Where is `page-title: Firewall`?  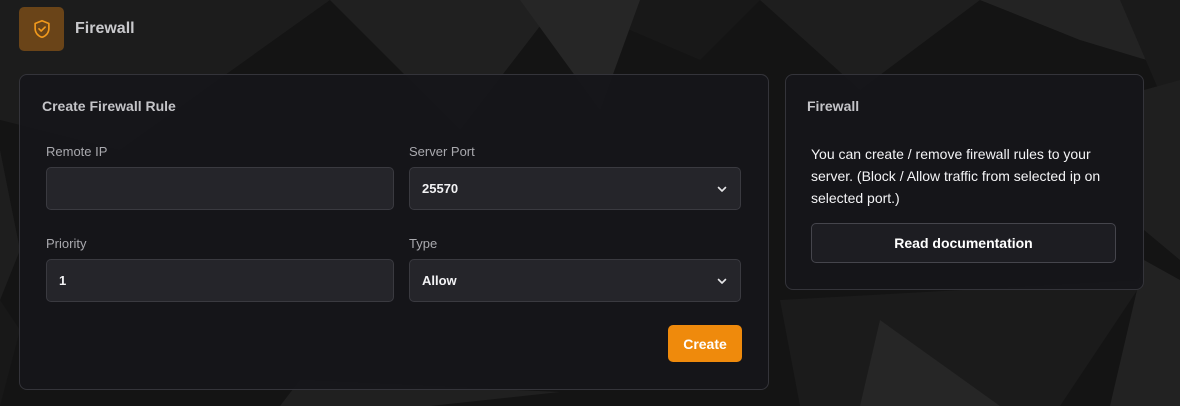
page-title: Firewall is located at coordinates (105, 28).